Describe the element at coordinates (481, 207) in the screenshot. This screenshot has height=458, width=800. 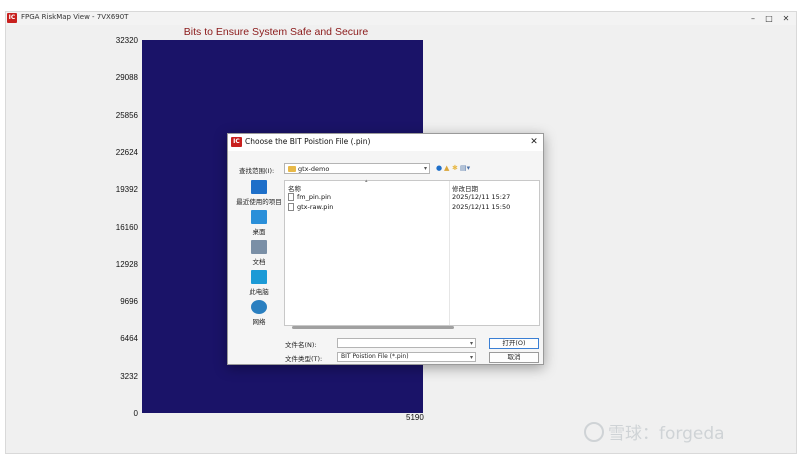
I see `file-date: 2025/12/11 15:50` at that location.